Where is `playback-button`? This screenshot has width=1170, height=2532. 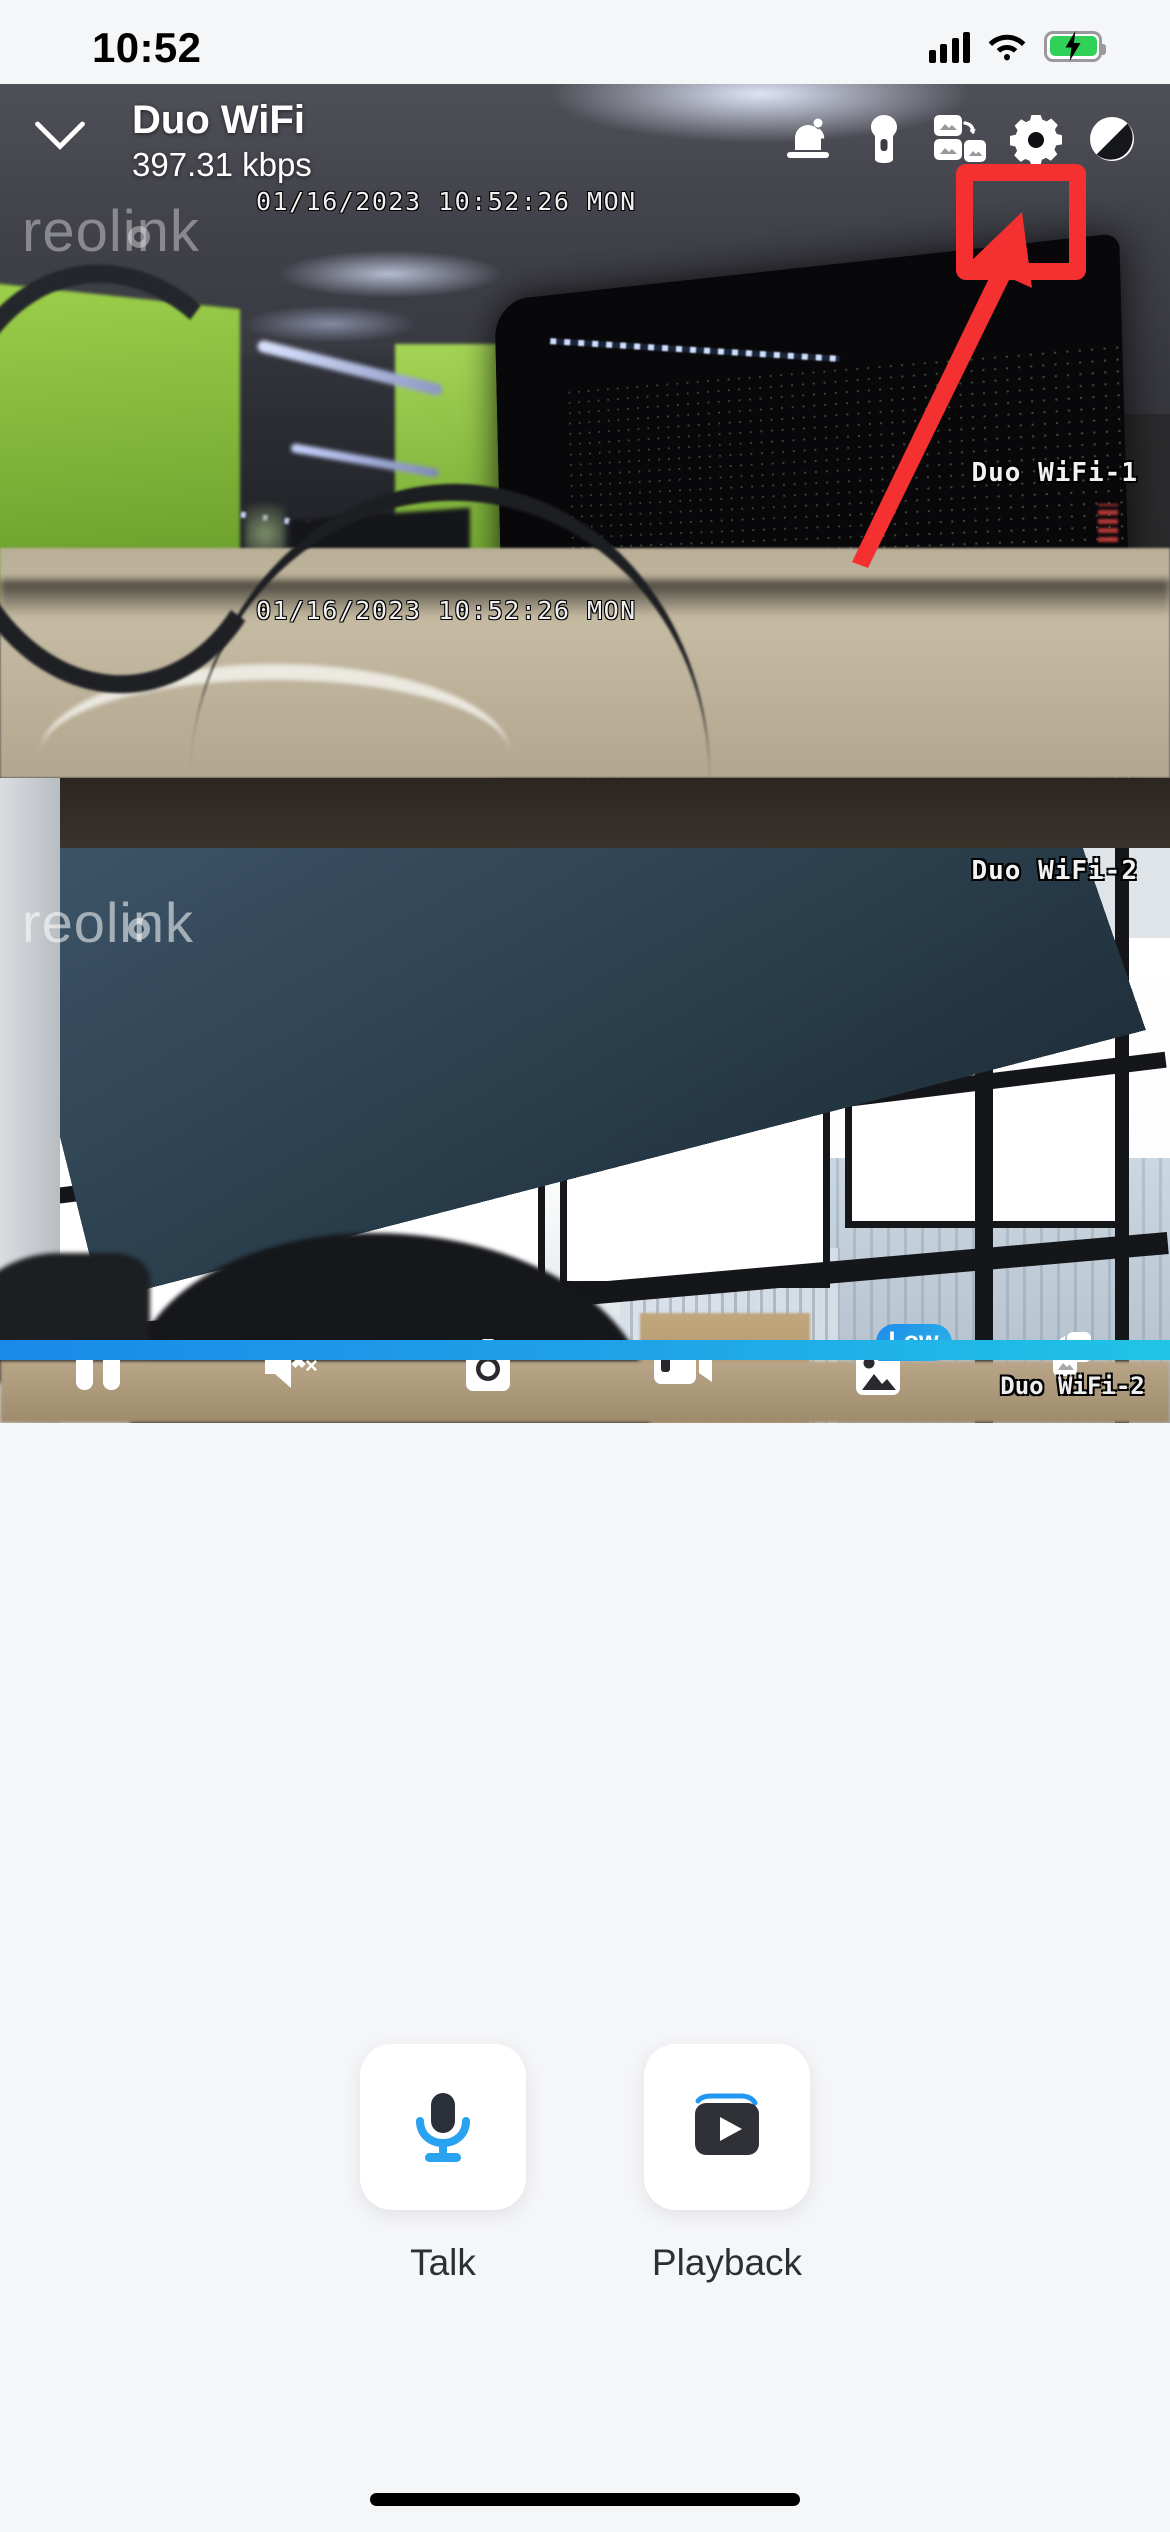 playback-button is located at coordinates (727, 2127).